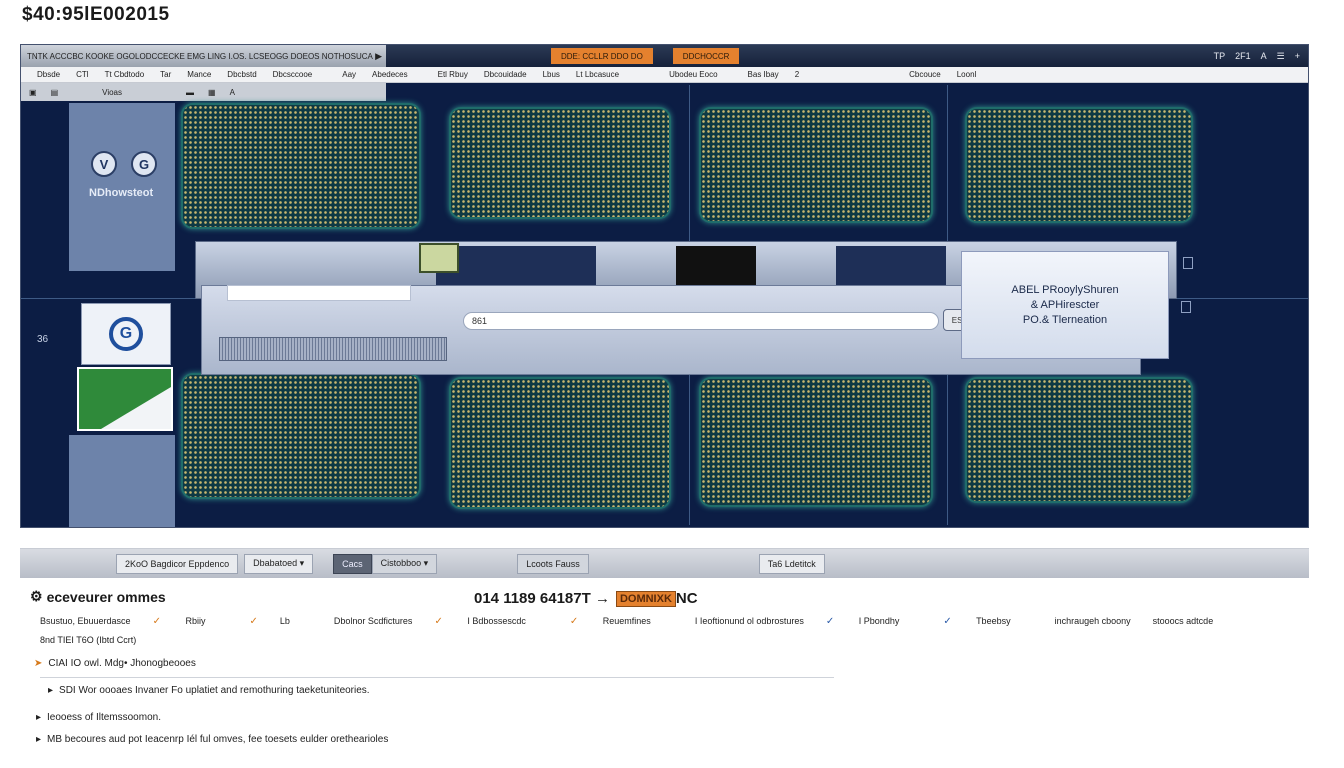 Image resolution: width=1344 pixels, height=768 pixels. I want to click on side-number: 36, so click(43, 339).